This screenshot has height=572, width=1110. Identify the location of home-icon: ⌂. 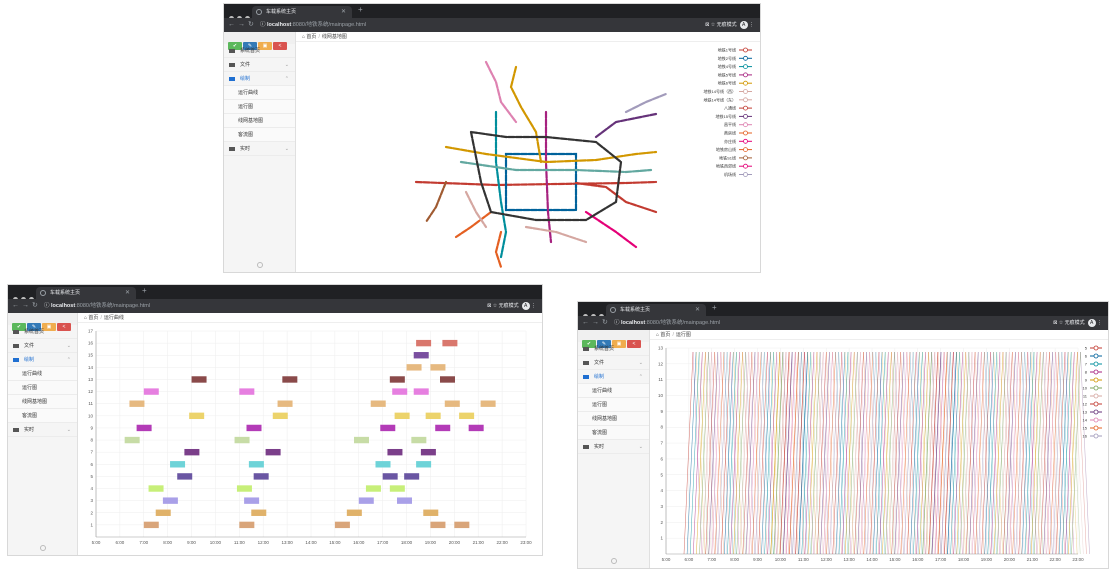
(86, 318).